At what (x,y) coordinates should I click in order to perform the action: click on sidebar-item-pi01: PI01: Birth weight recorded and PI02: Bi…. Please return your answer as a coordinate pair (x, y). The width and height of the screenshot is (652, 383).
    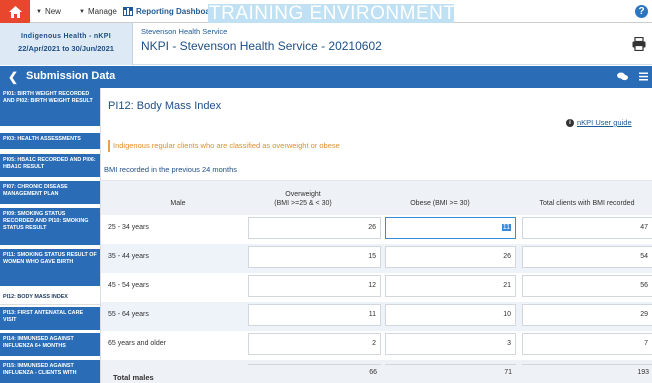
    Looking at the image, I should click on (50, 107).